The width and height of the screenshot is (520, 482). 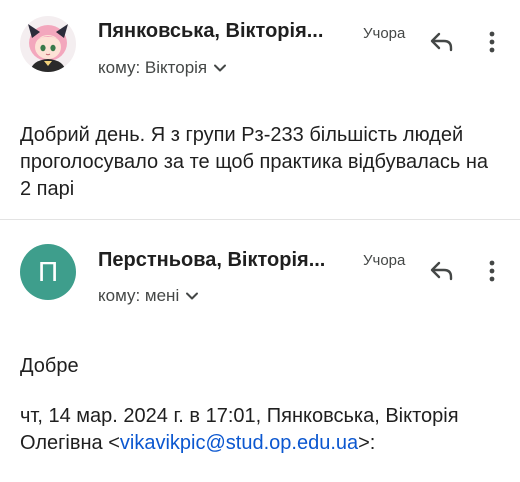 I want to click on recipient-label: кому: Вікторія, so click(x=153, y=67).